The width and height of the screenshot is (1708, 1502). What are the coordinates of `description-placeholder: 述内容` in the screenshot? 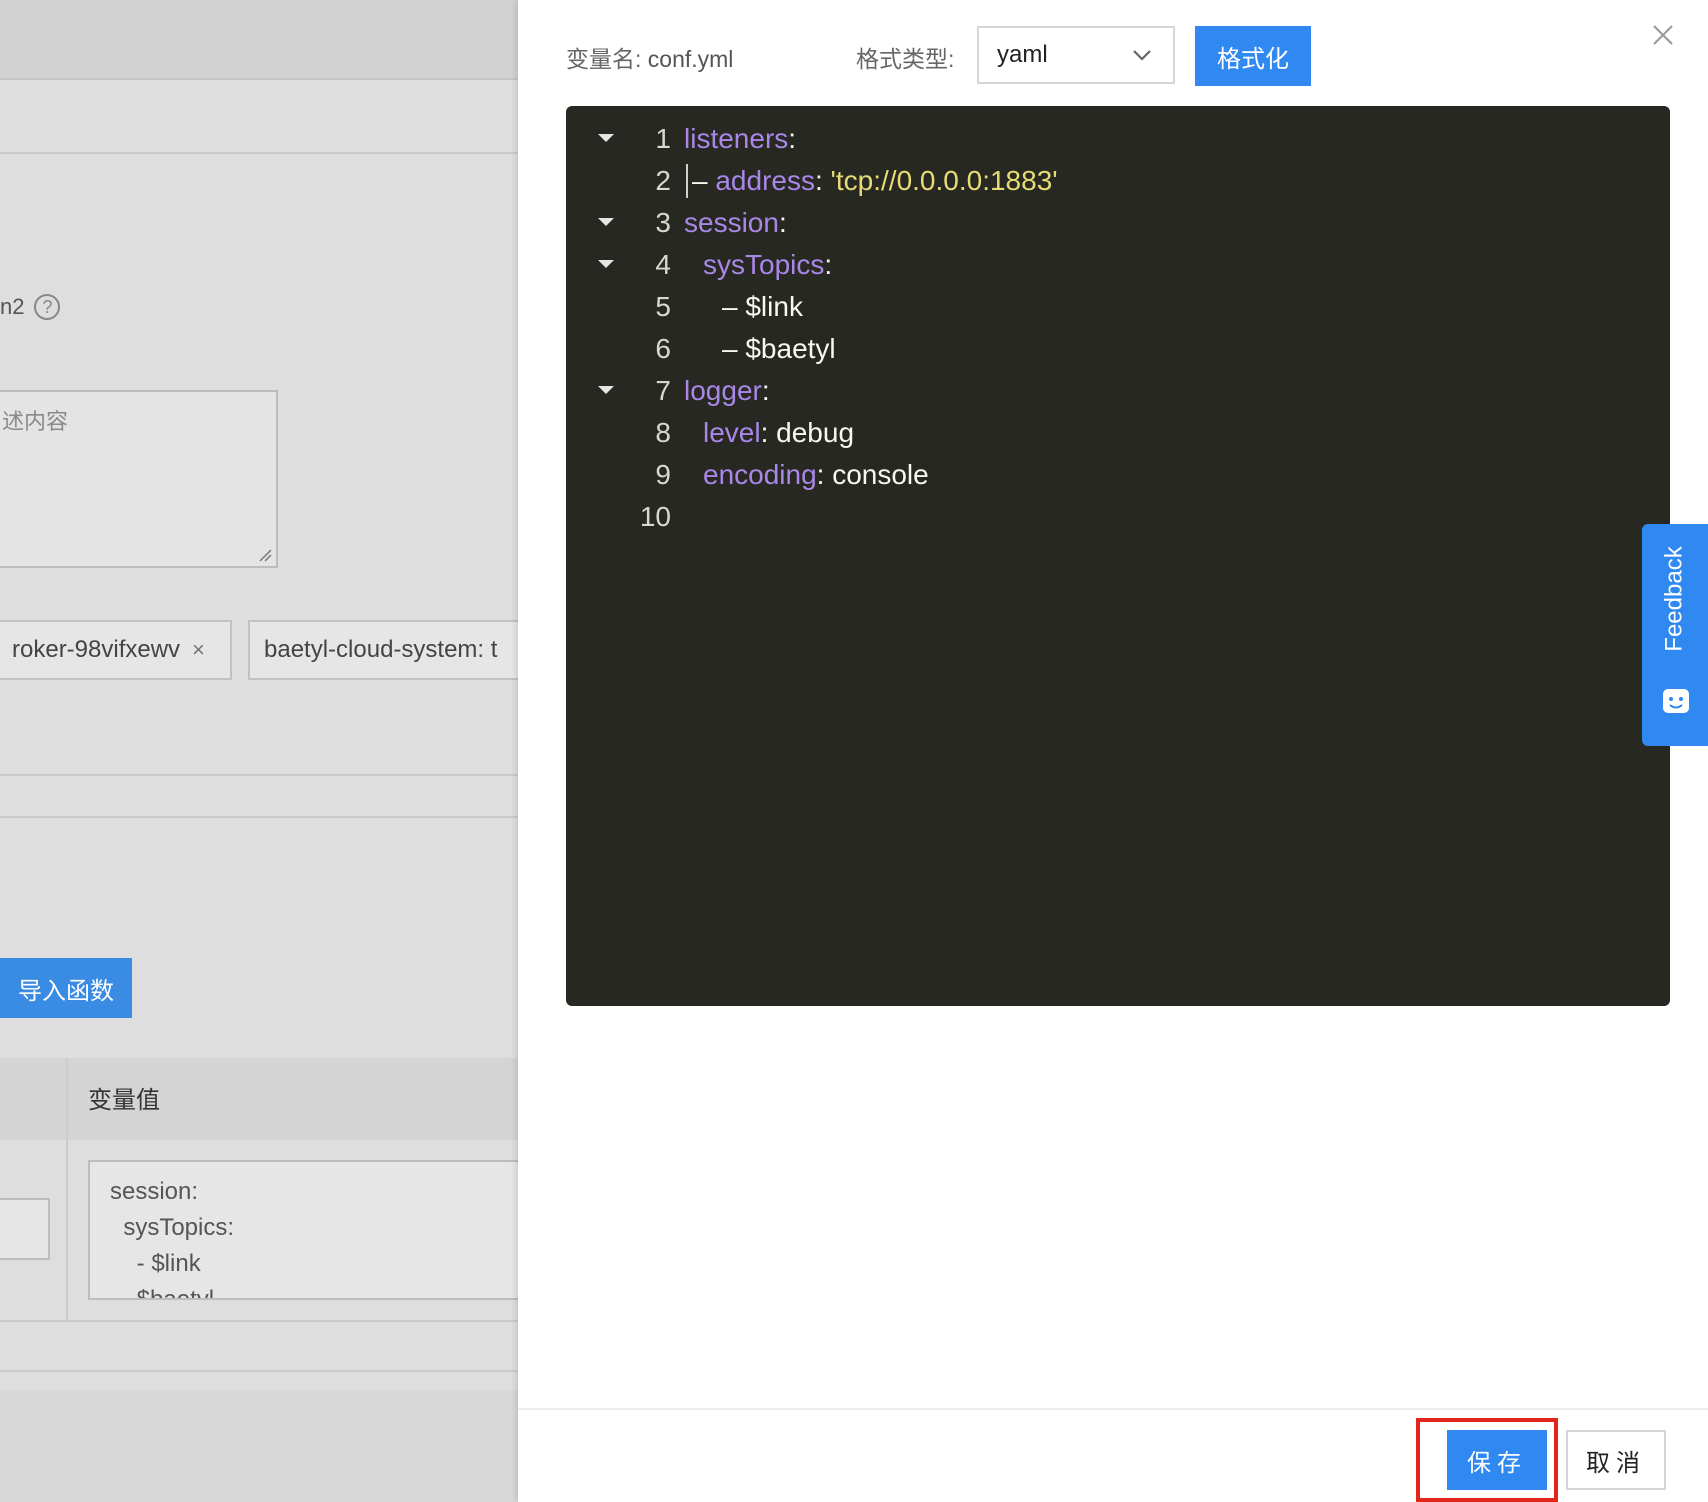 It's located at (35, 421).